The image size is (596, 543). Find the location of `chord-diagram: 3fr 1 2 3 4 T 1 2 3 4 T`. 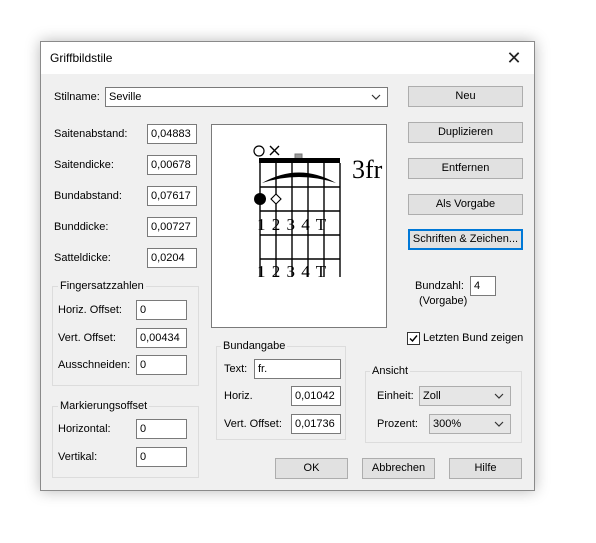

chord-diagram: 3fr 1 2 3 4 T 1 2 3 4 T is located at coordinates (318, 213).